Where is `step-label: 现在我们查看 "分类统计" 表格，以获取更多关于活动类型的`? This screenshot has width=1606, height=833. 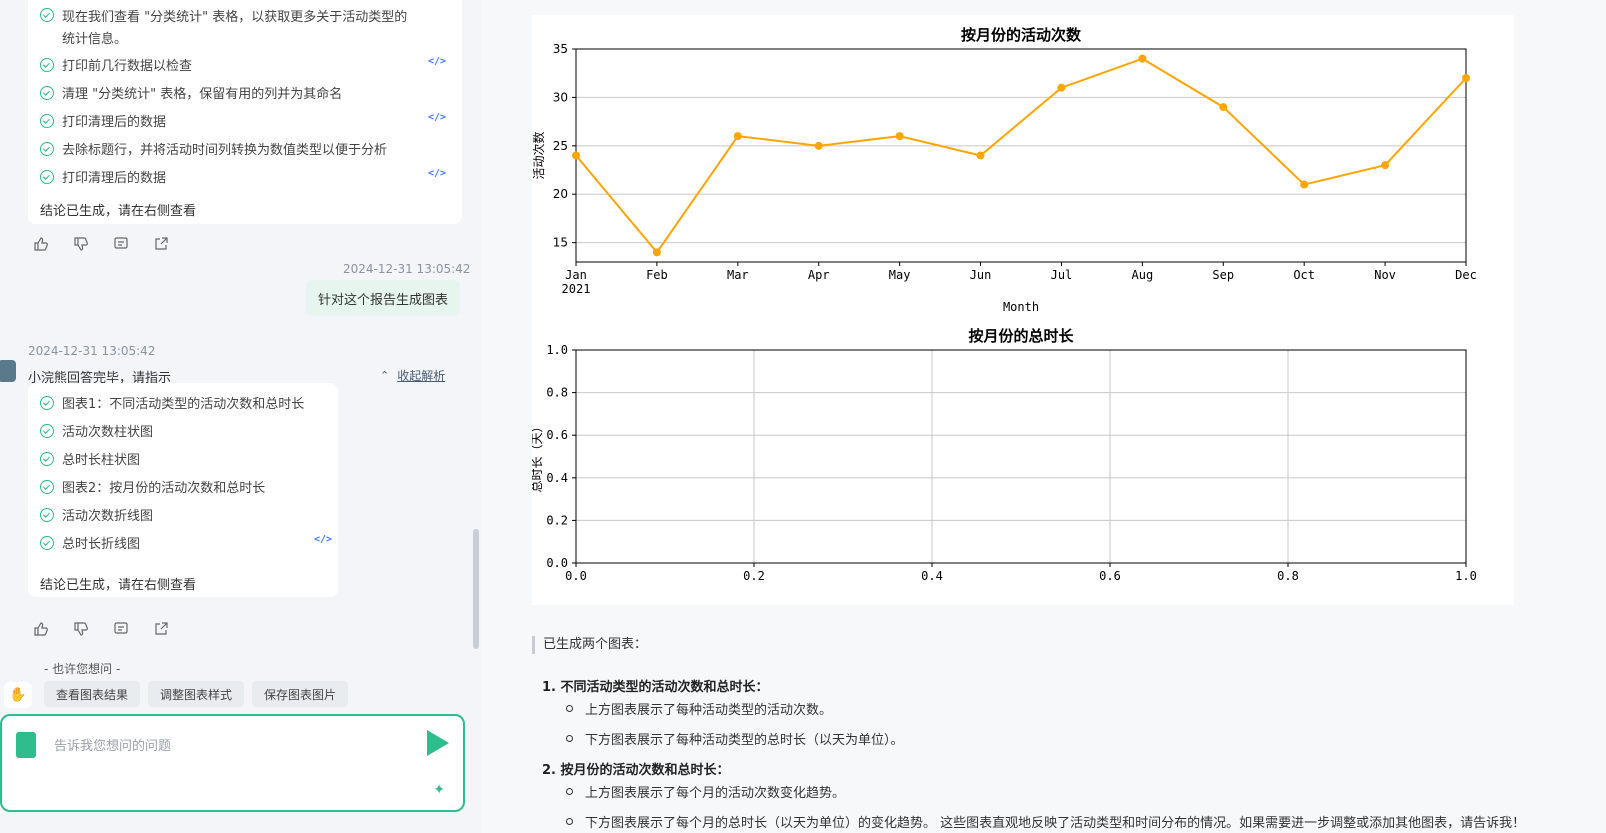
step-label: 现在我们查看 "分类统计" 表格，以获取更多关于活动类型的 is located at coordinates (235, 17).